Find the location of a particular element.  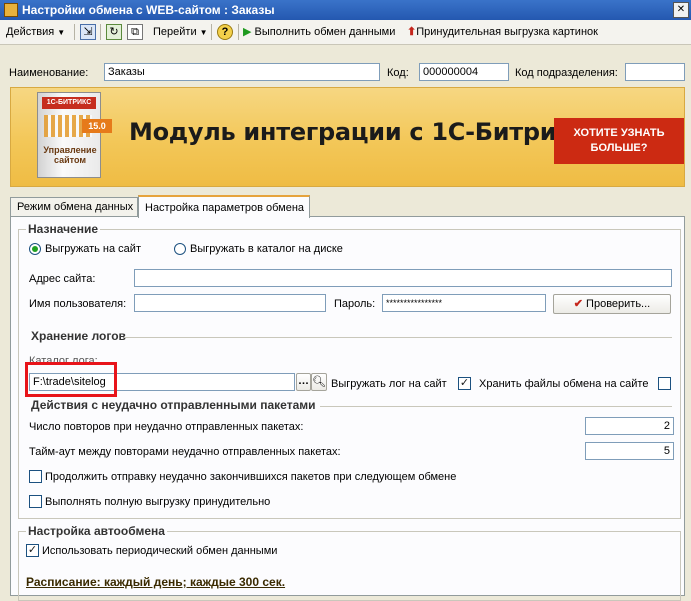

retry-count-field: 2 is located at coordinates (629, 426).